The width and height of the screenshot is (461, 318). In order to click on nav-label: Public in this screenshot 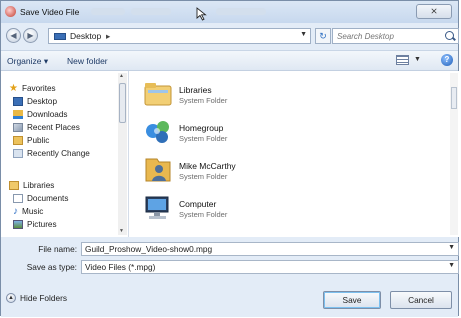, I will do `click(38, 140)`.